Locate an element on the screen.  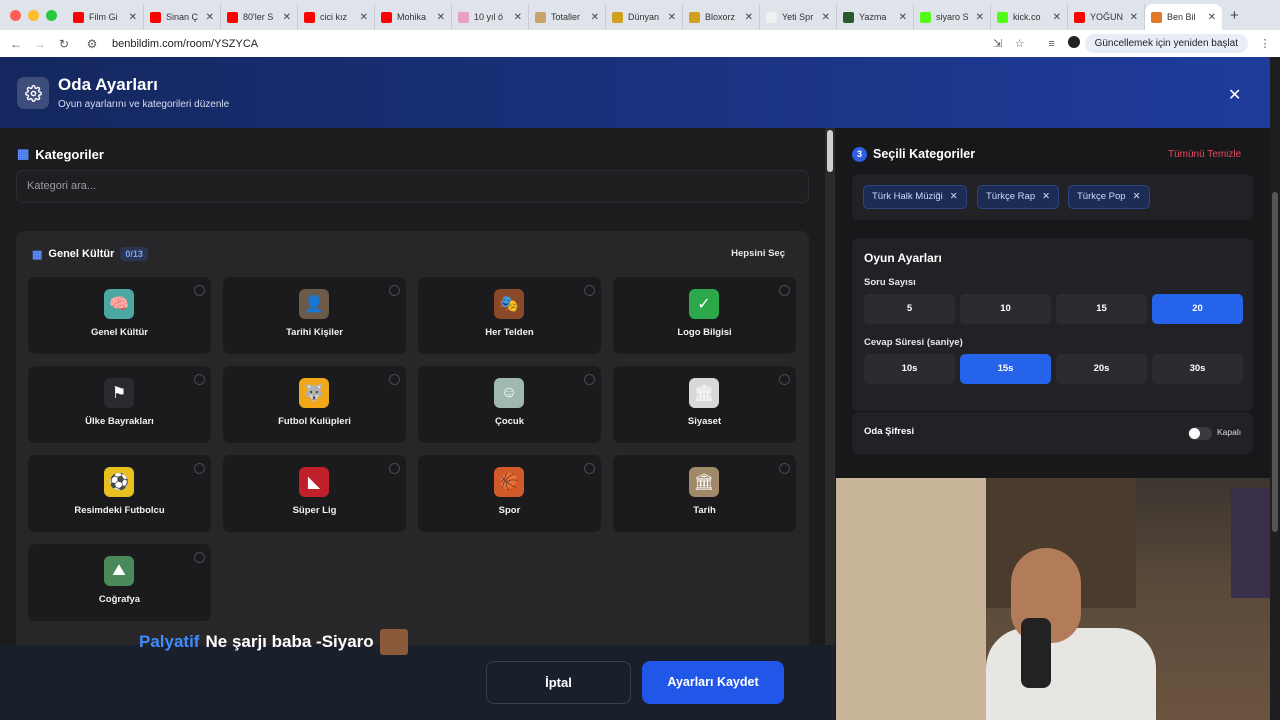
answer-time-option: 10s is located at coordinates (909, 369).